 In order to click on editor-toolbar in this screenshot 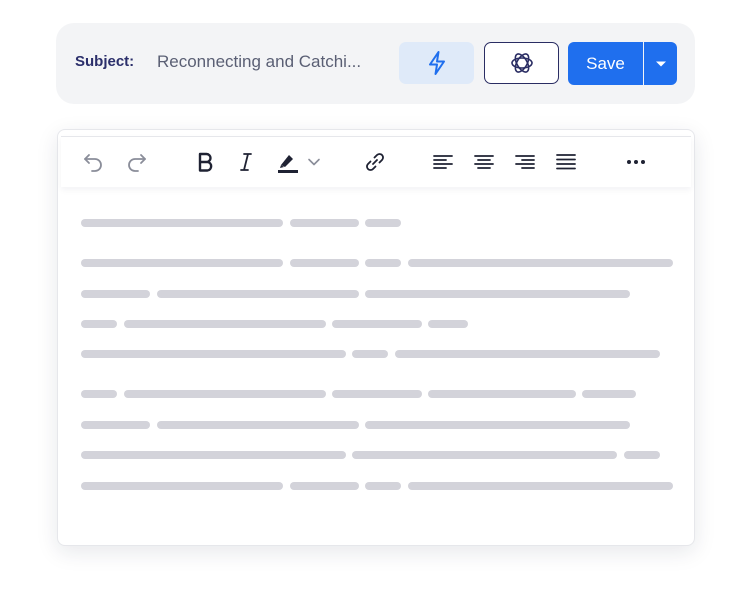, I will do `click(376, 161)`.